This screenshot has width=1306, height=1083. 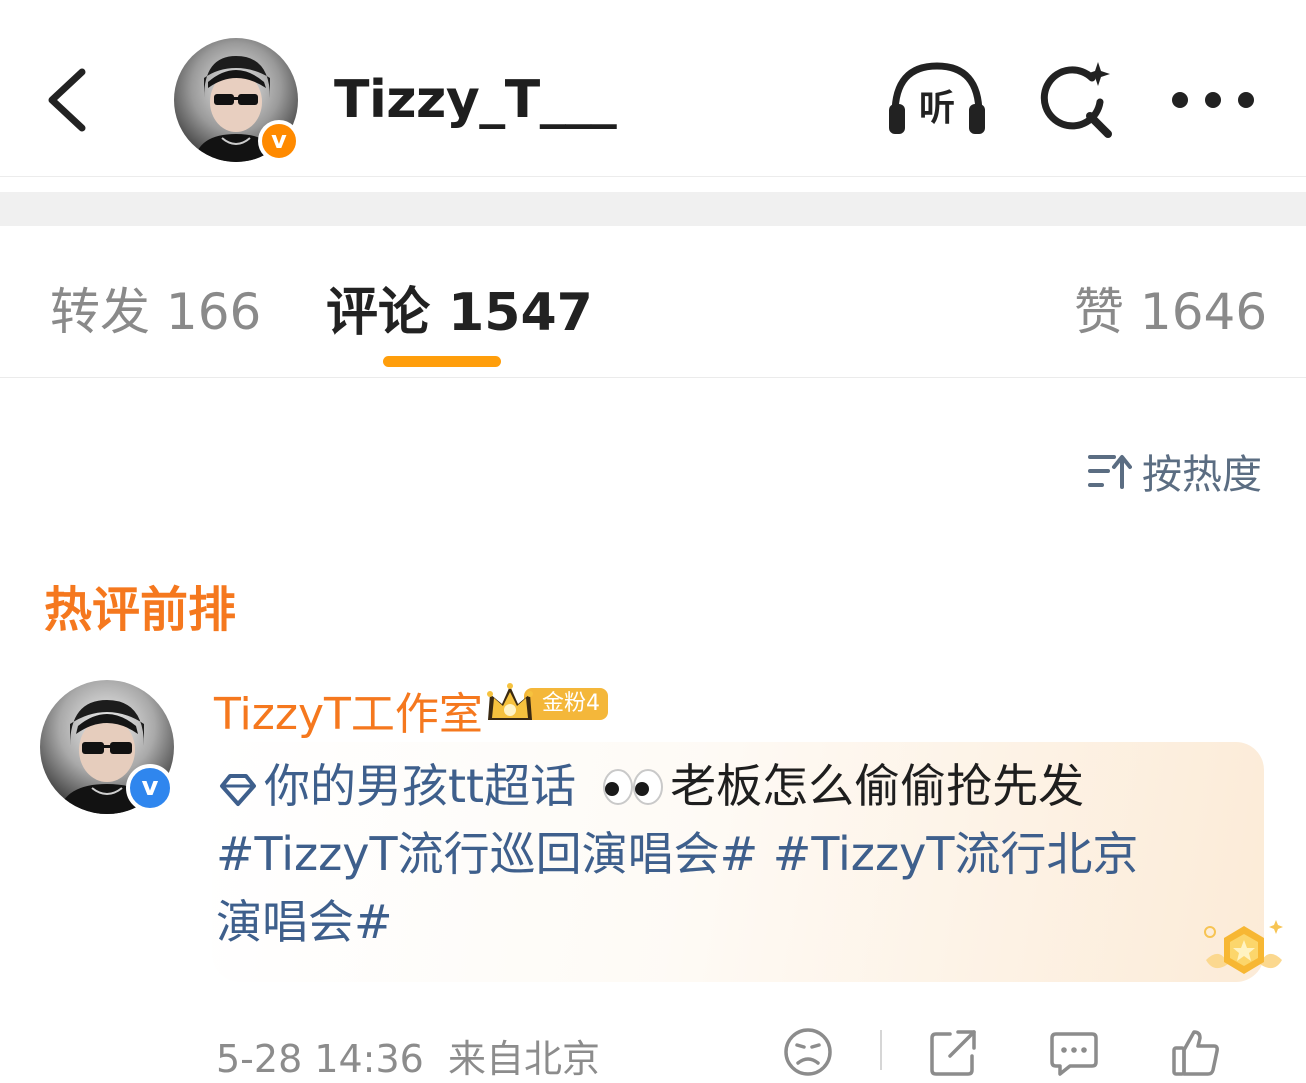 I want to click on tabs-divider, so click(x=653, y=377).